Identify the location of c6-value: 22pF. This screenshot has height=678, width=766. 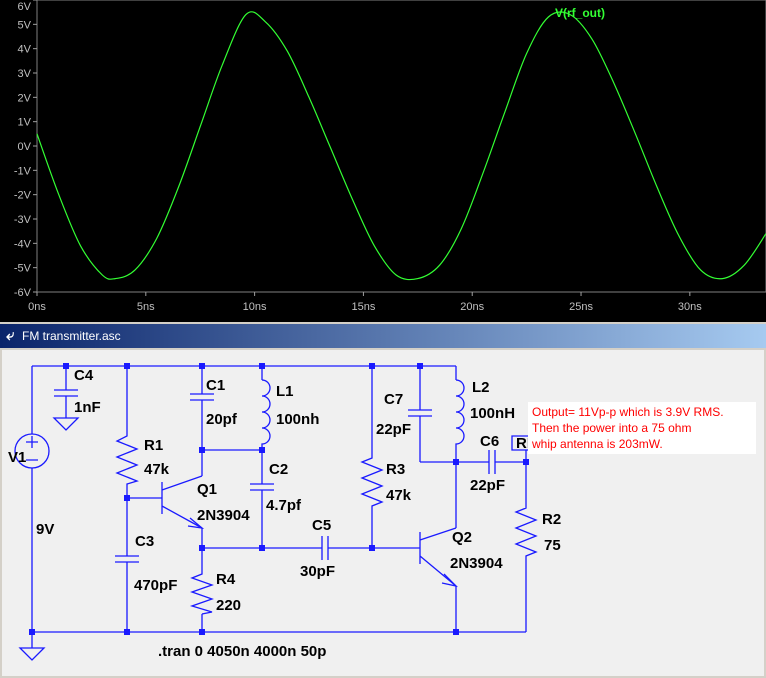
(487, 485).